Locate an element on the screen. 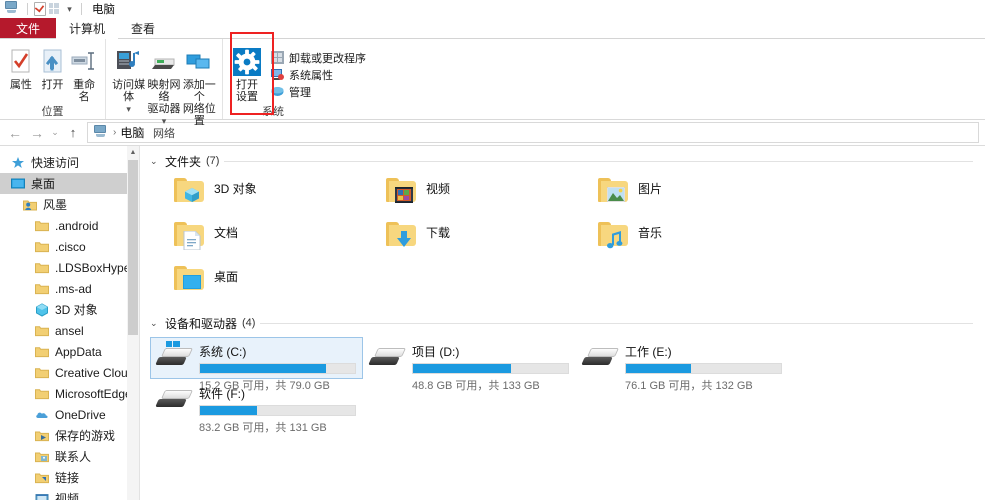 The width and height of the screenshot is (985, 500). folders-chevron-down-icon: ⌄ is located at coordinates (155, 161).